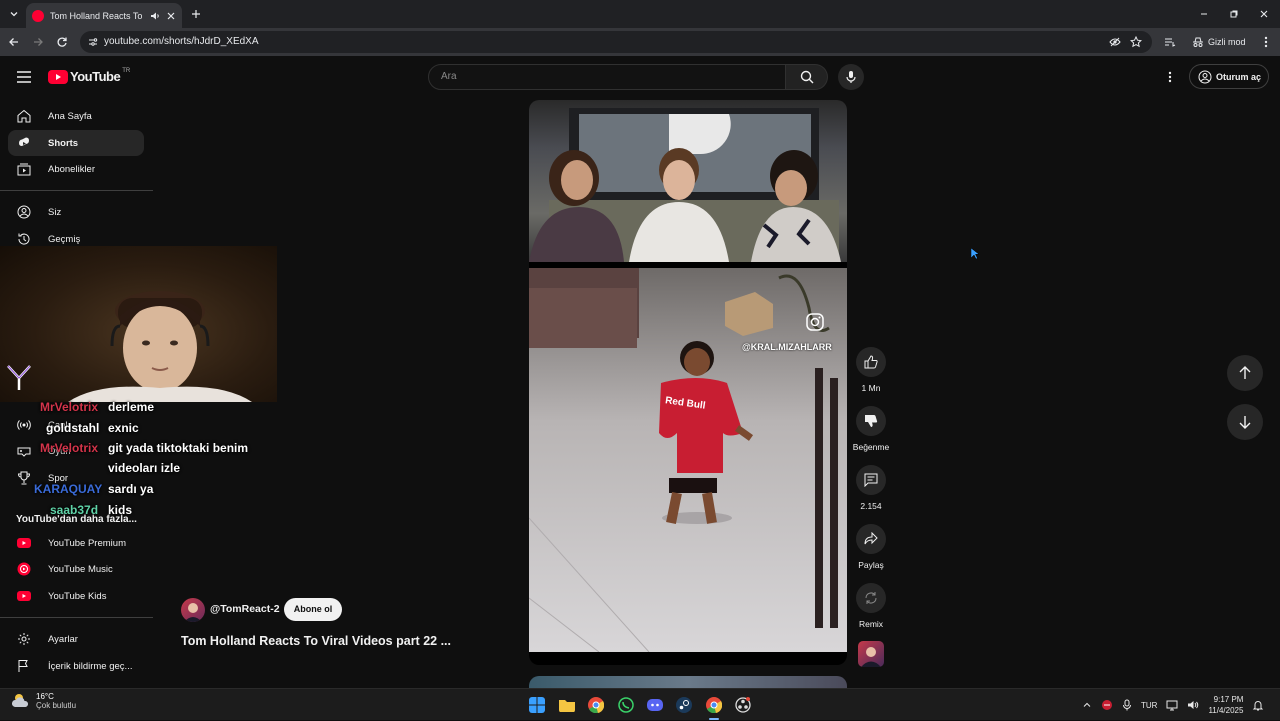 Image resolution: width=1280 pixels, height=721 pixels. I want to click on guide-menu-button, so click(24, 77).